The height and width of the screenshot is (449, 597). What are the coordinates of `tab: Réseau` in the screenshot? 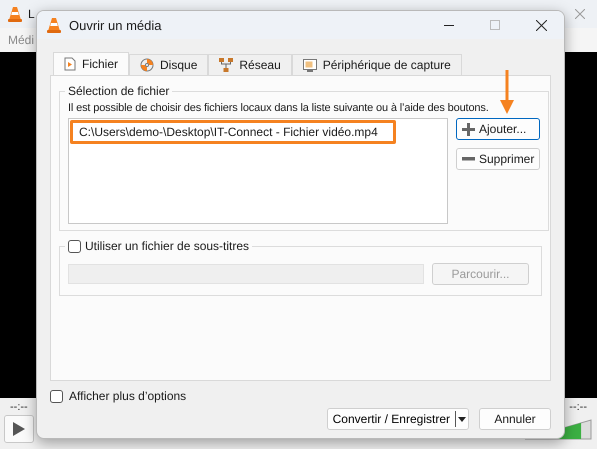 It's located at (250, 64).